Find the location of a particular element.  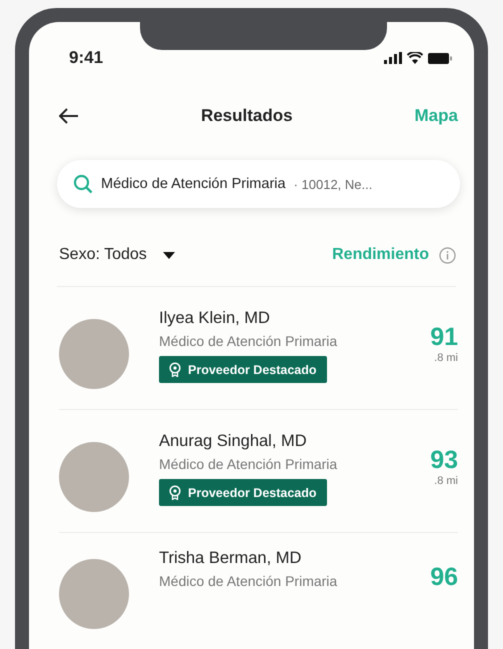

page-title: Resultados is located at coordinates (246, 116).